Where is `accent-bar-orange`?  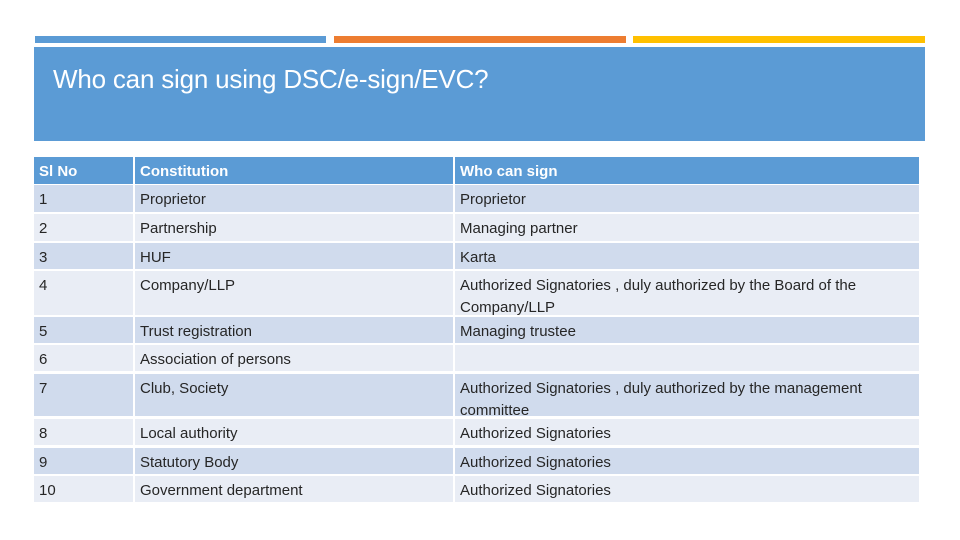 accent-bar-orange is located at coordinates (480, 39).